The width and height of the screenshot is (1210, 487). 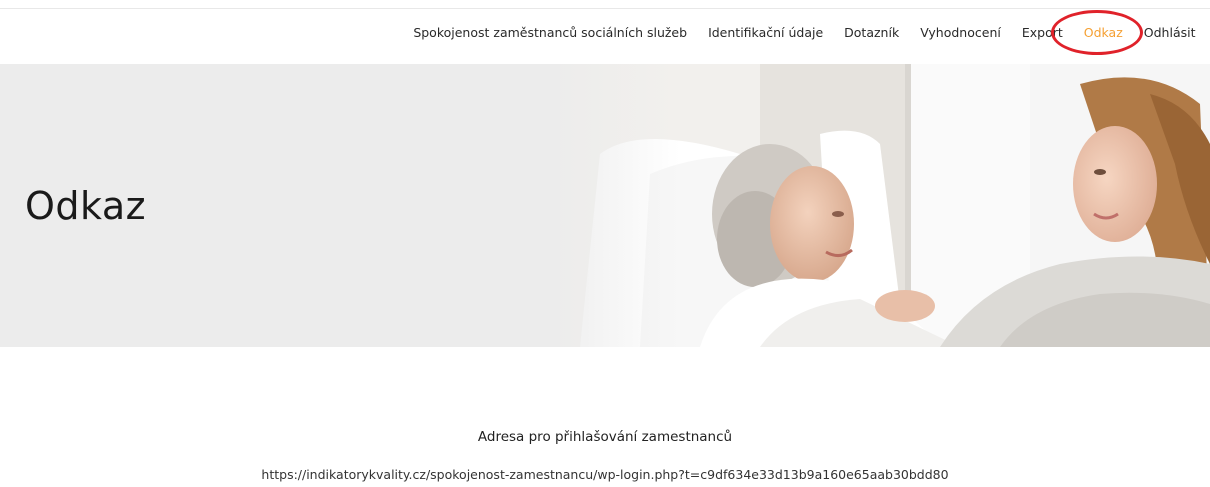 What do you see at coordinates (86, 206) in the screenshot?
I see `page-title: Odkaz` at bounding box center [86, 206].